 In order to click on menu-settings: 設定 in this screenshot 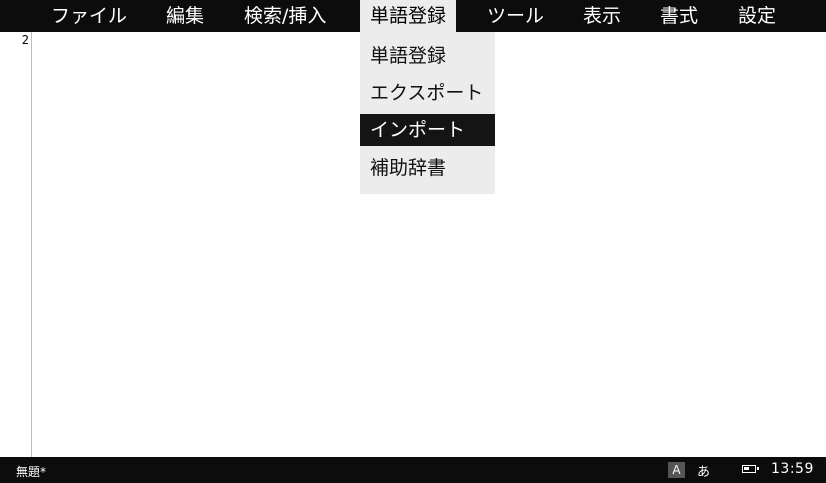, I will do `click(757, 16)`.